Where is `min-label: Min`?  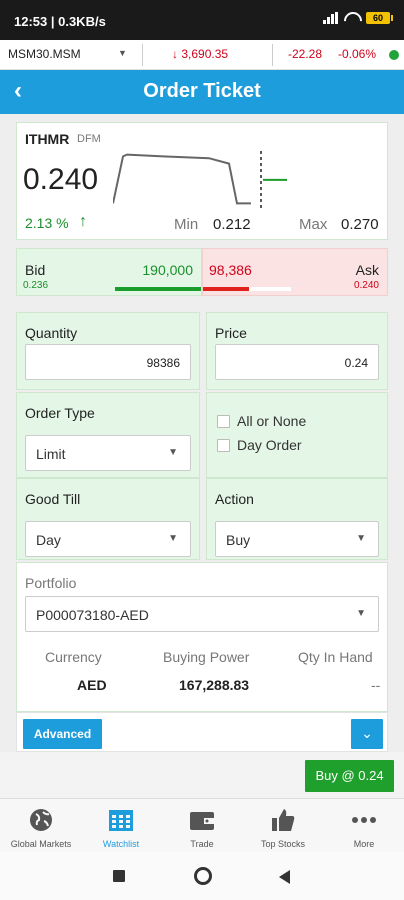 min-label: Min is located at coordinates (186, 224).